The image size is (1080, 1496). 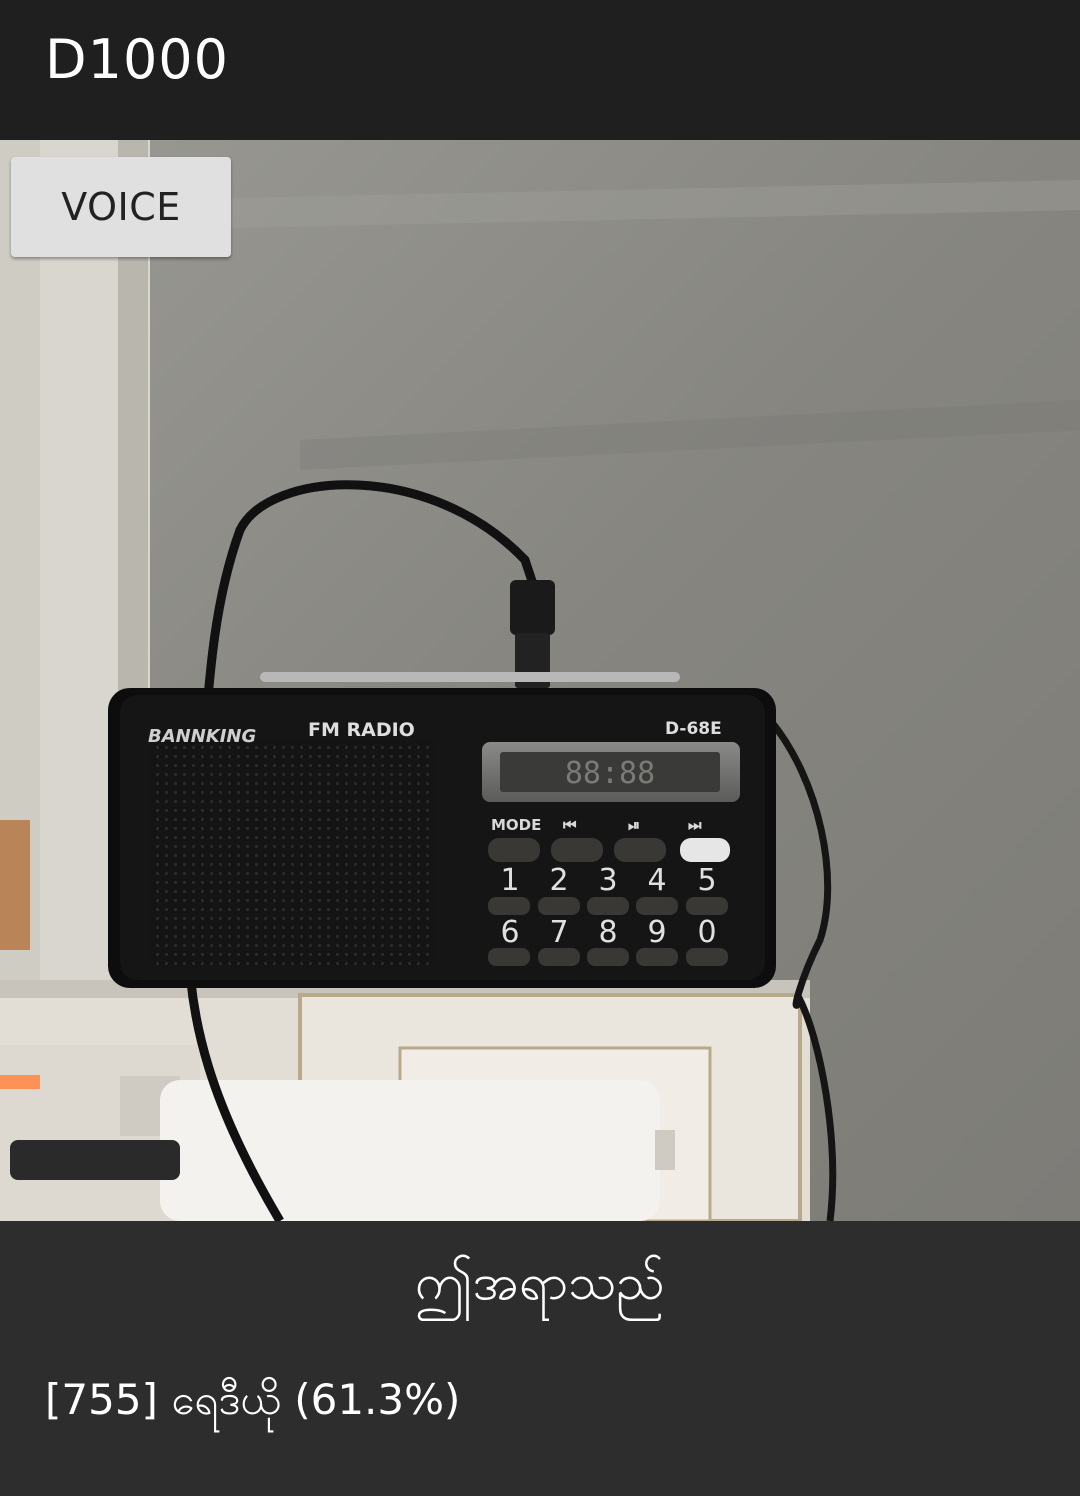 What do you see at coordinates (706, 880) in the screenshot?
I see `radio-key-5: 5` at bounding box center [706, 880].